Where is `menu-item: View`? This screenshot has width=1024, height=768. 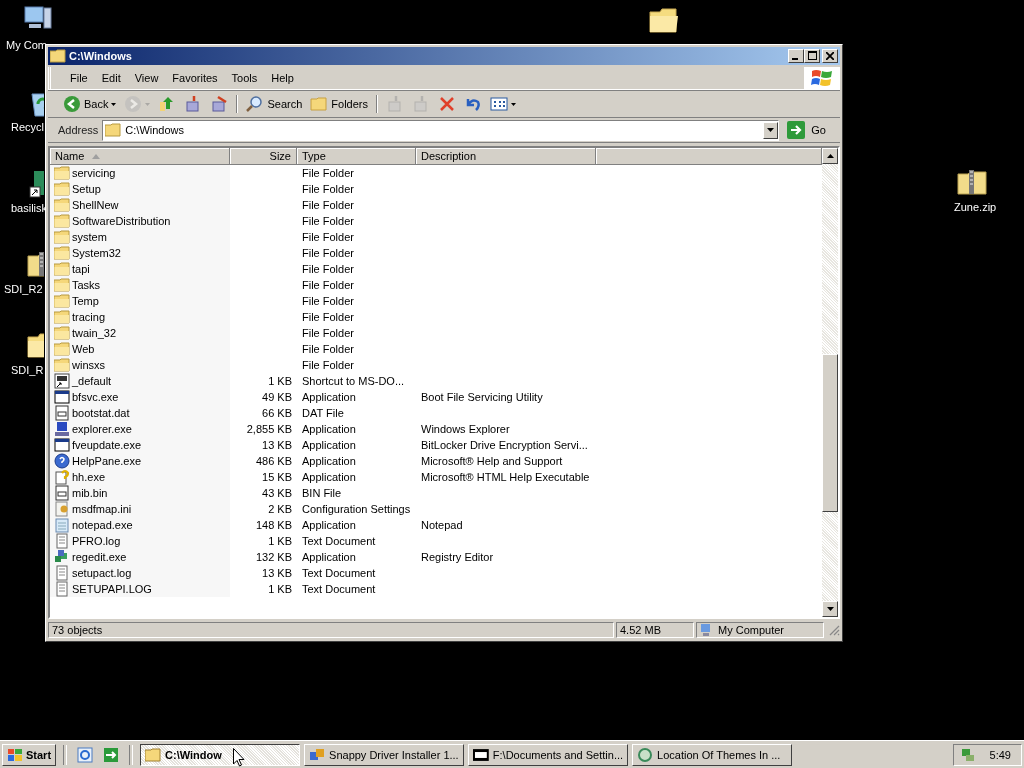
menu-item: View is located at coordinates (146, 78).